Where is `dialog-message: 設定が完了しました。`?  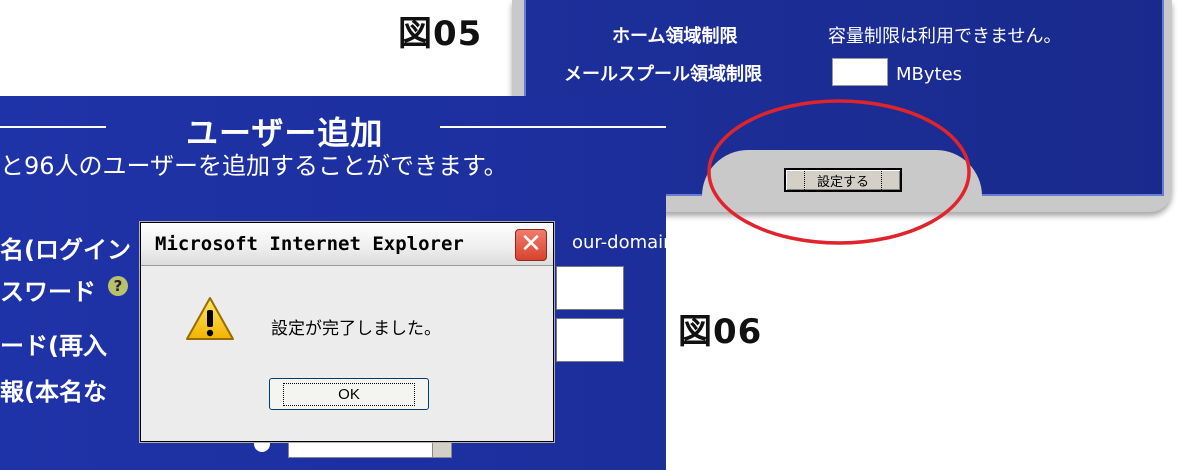 dialog-message: 設定が完了しました。 is located at coordinates (356, 329).